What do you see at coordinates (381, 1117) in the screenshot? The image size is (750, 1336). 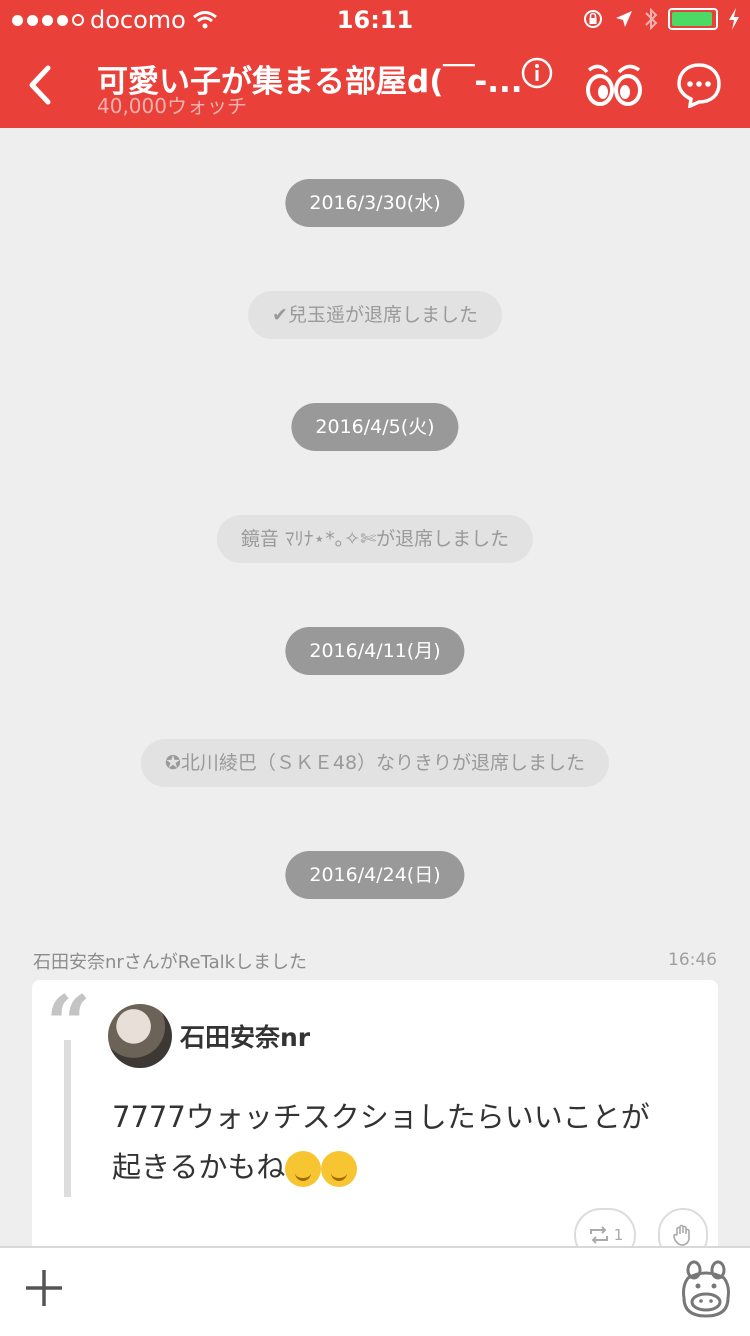 I see `message-line-1: 7777ウォッチスクショしたらいいことが` at bounding box center [381, 1117].